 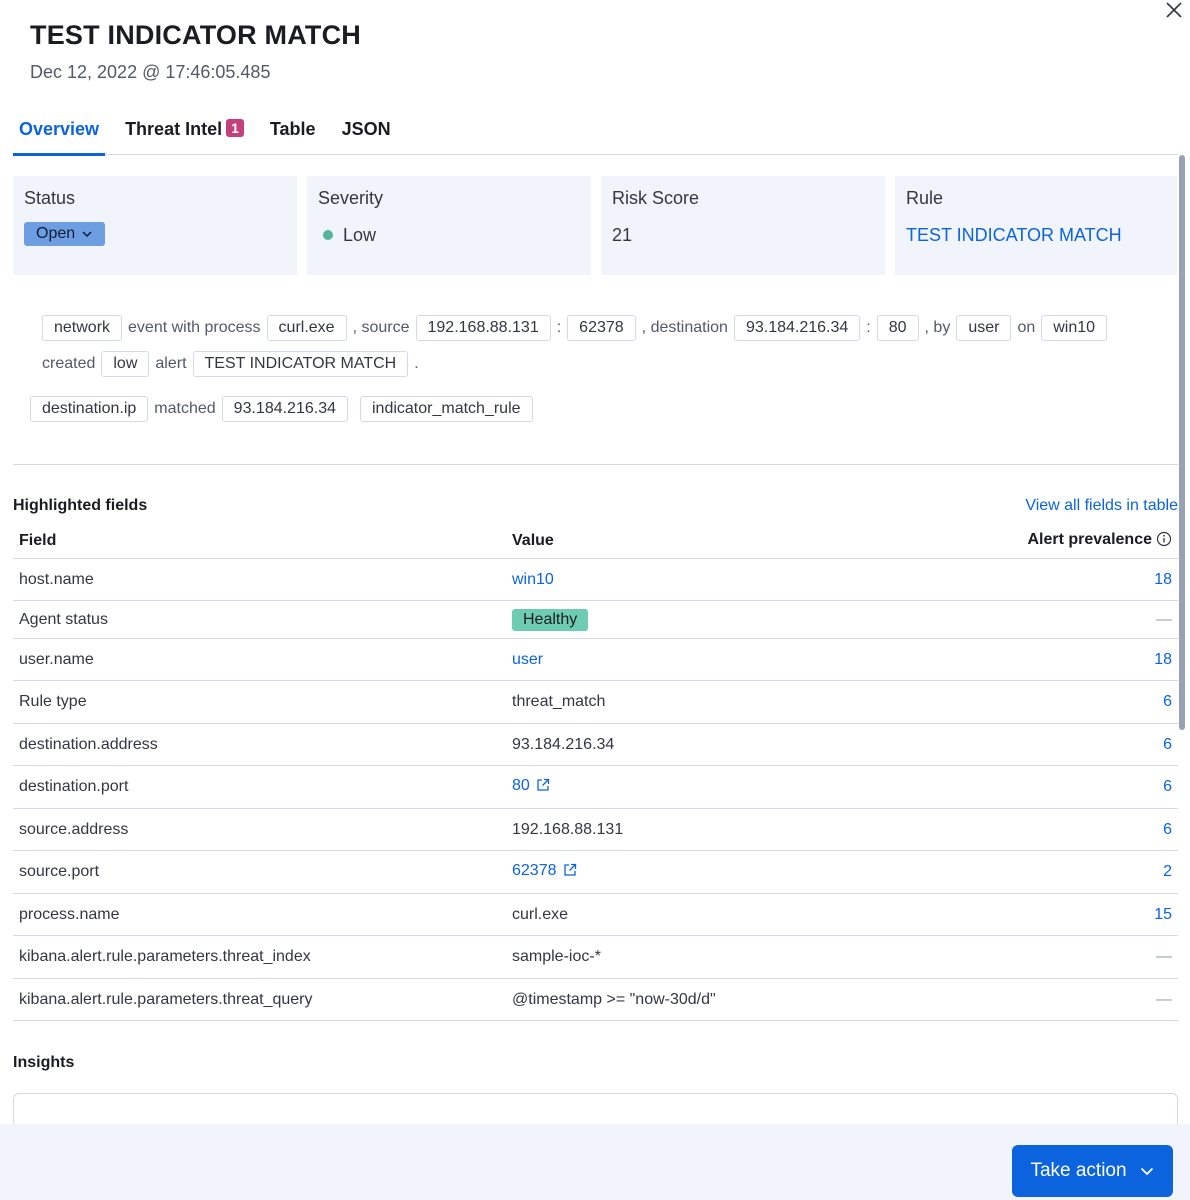 What do you see at coordinates (1167, 871) in the screenshot?
I see `prevalence-count: 2` at bounding box center [1167, 871].